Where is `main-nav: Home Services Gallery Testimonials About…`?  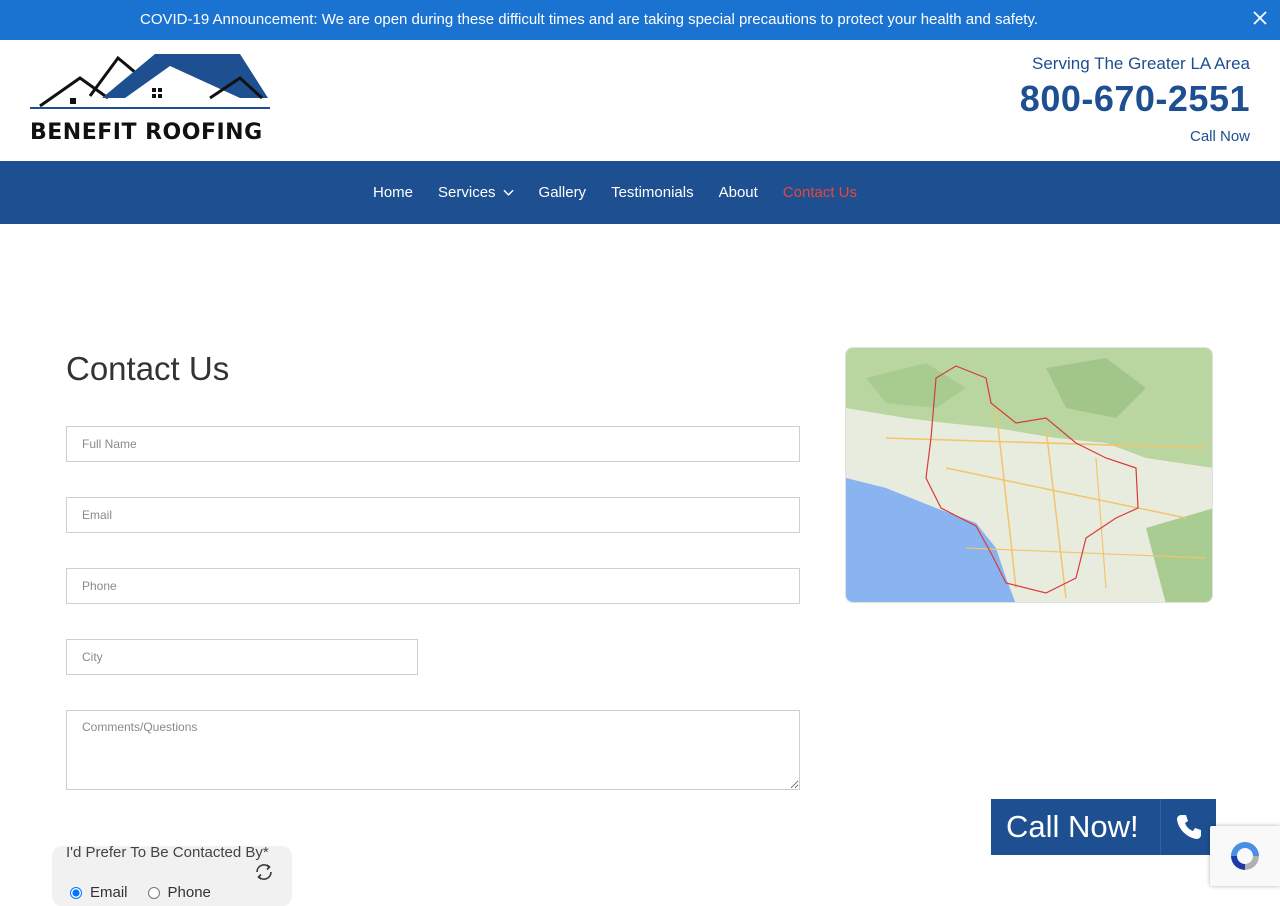
main-nav: Home Services Gallery Testimonials About… is located at coordinates (640, 192).